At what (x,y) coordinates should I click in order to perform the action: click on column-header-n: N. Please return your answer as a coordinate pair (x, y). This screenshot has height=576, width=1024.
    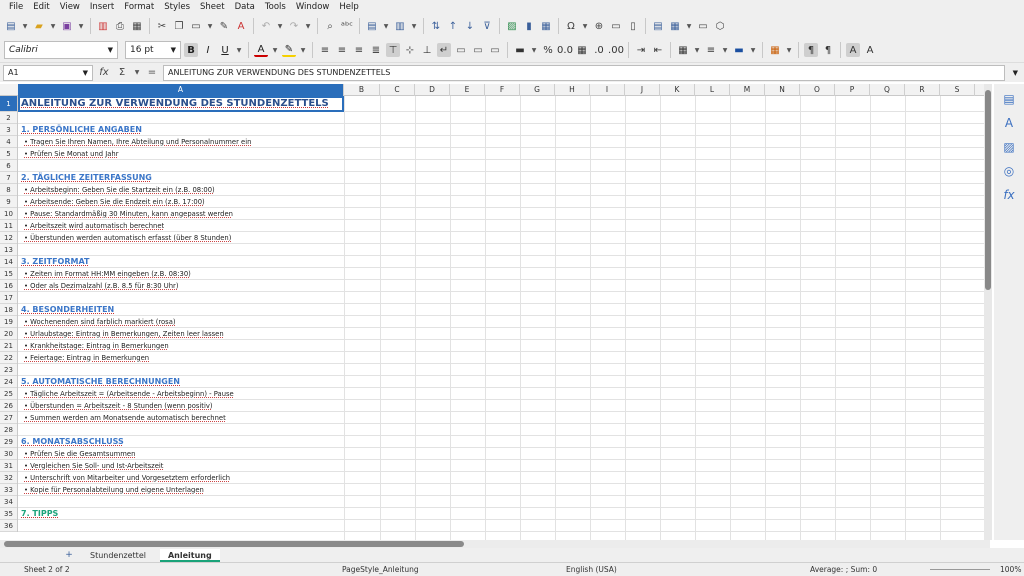
    Looking at the image, I should click on (782, 90).